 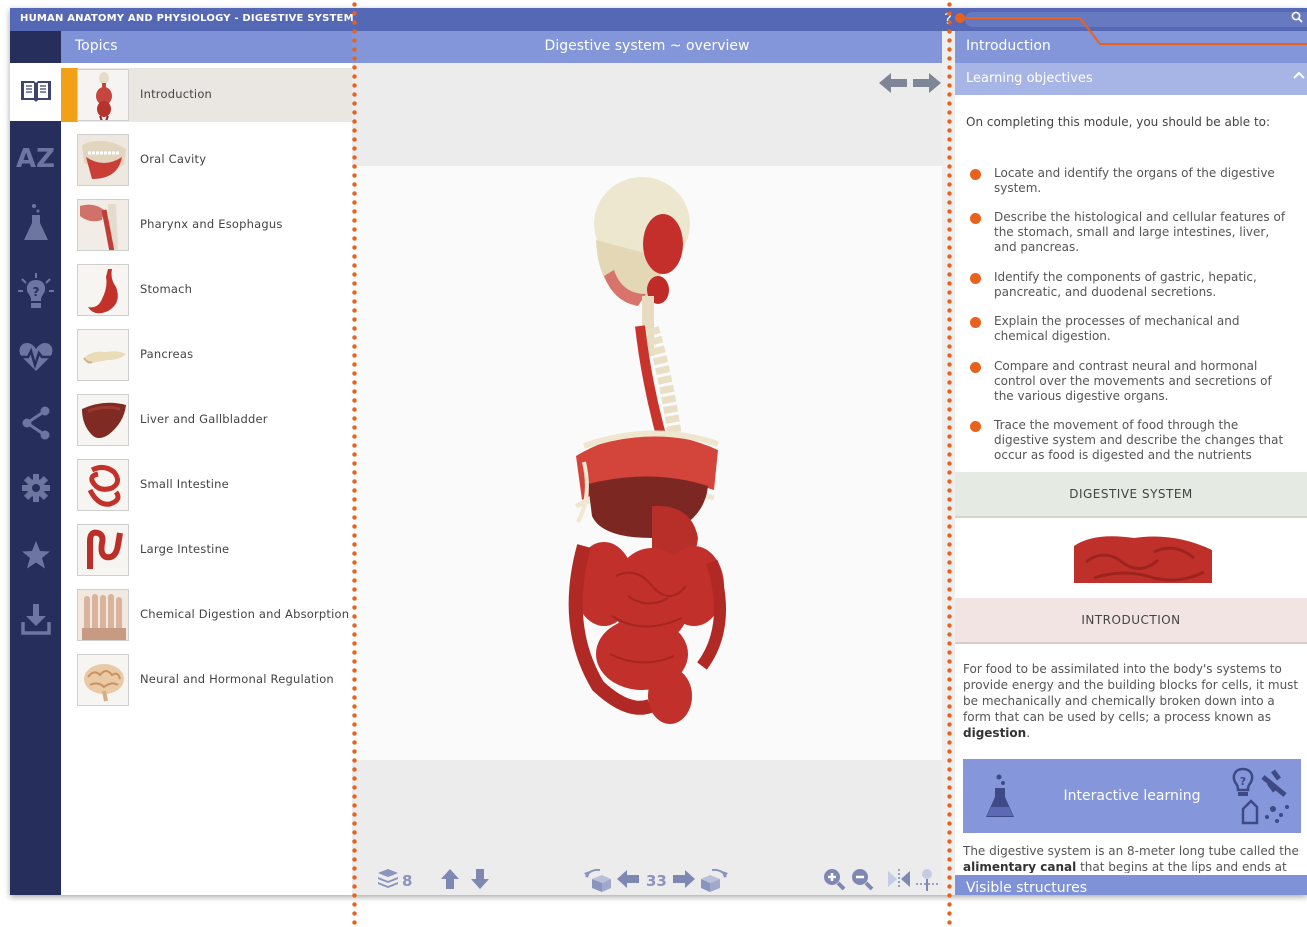 What do you see at coordinates (388, 881) in the screenshot?
I see `layers-icon` at bounding box center [388, 881].